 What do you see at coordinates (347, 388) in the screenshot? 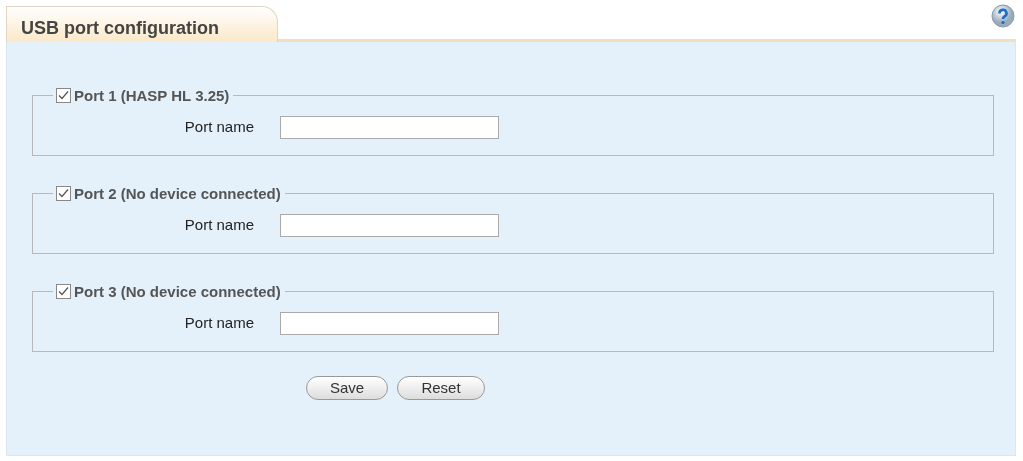
I see `save-button: Save` at bounding box center [347, 388].